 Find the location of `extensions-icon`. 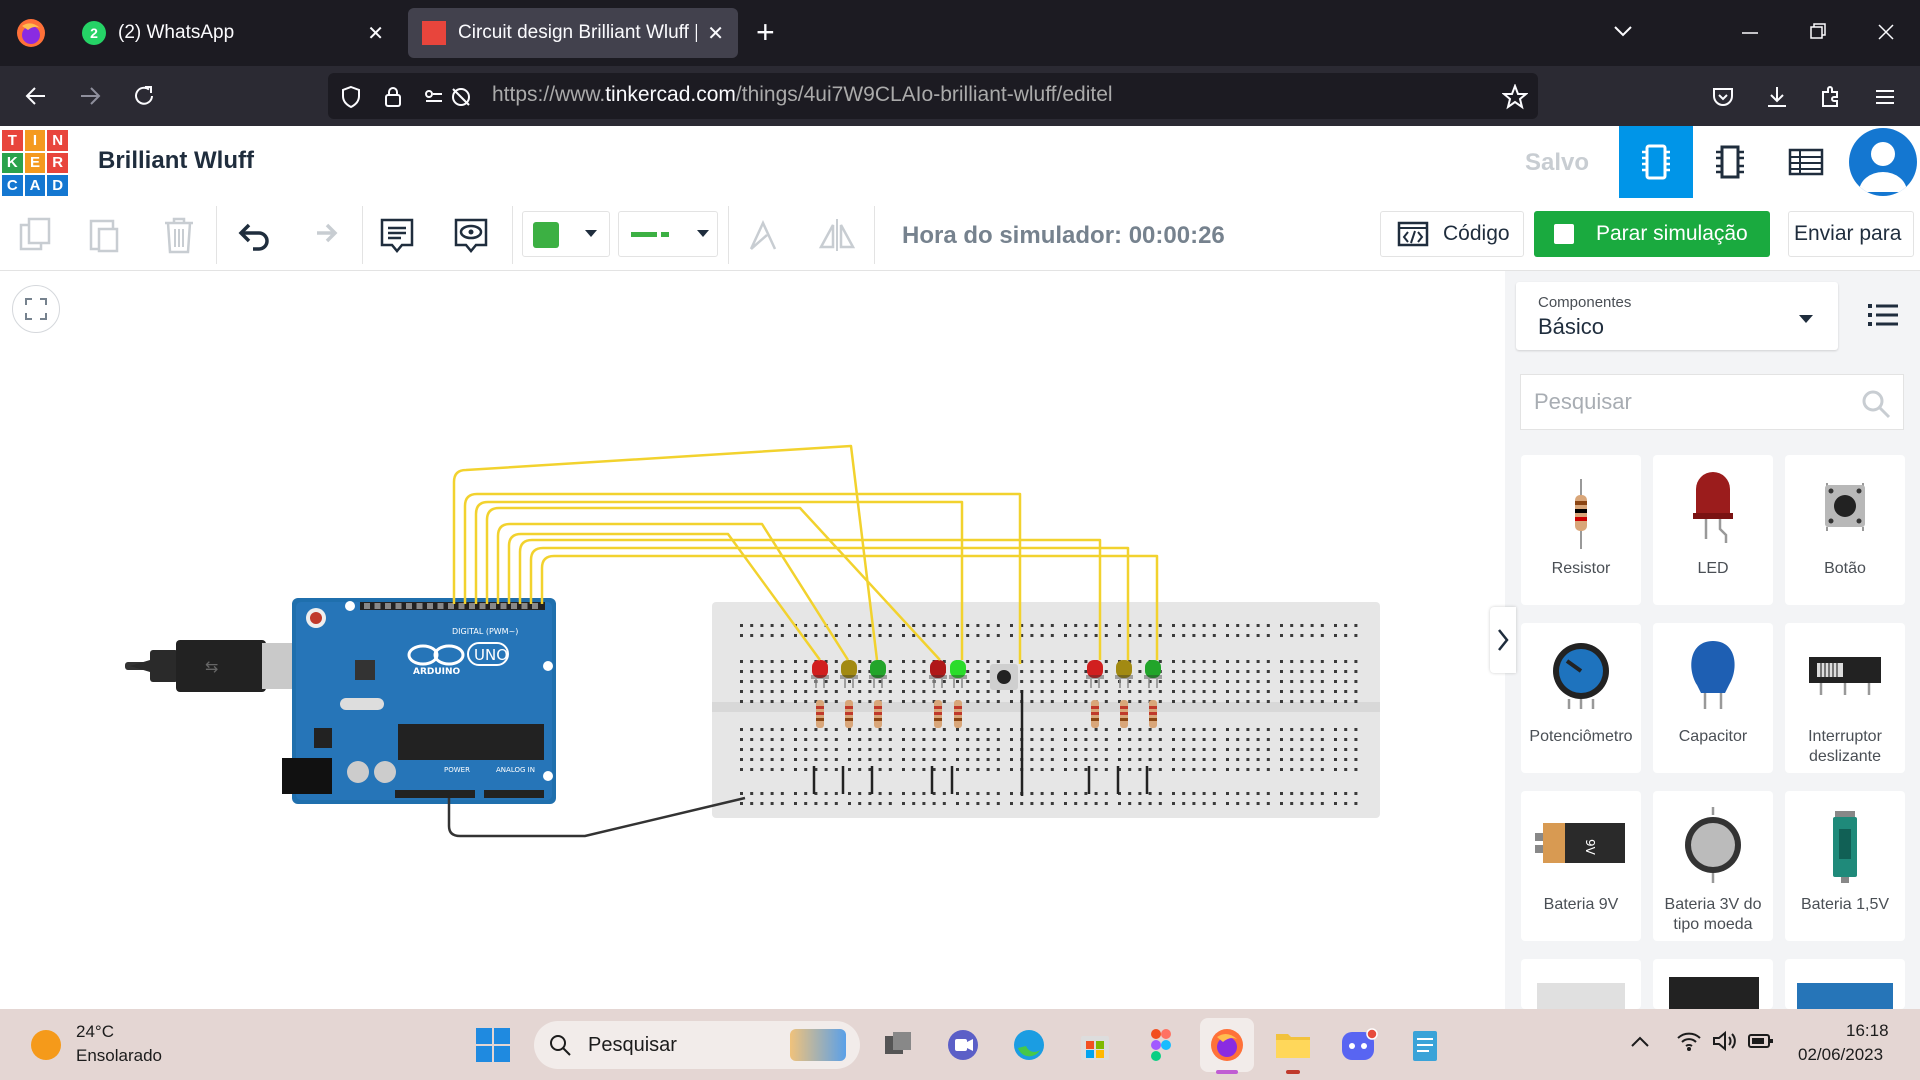

extensions-icon is located at coordinates (1831, 99).